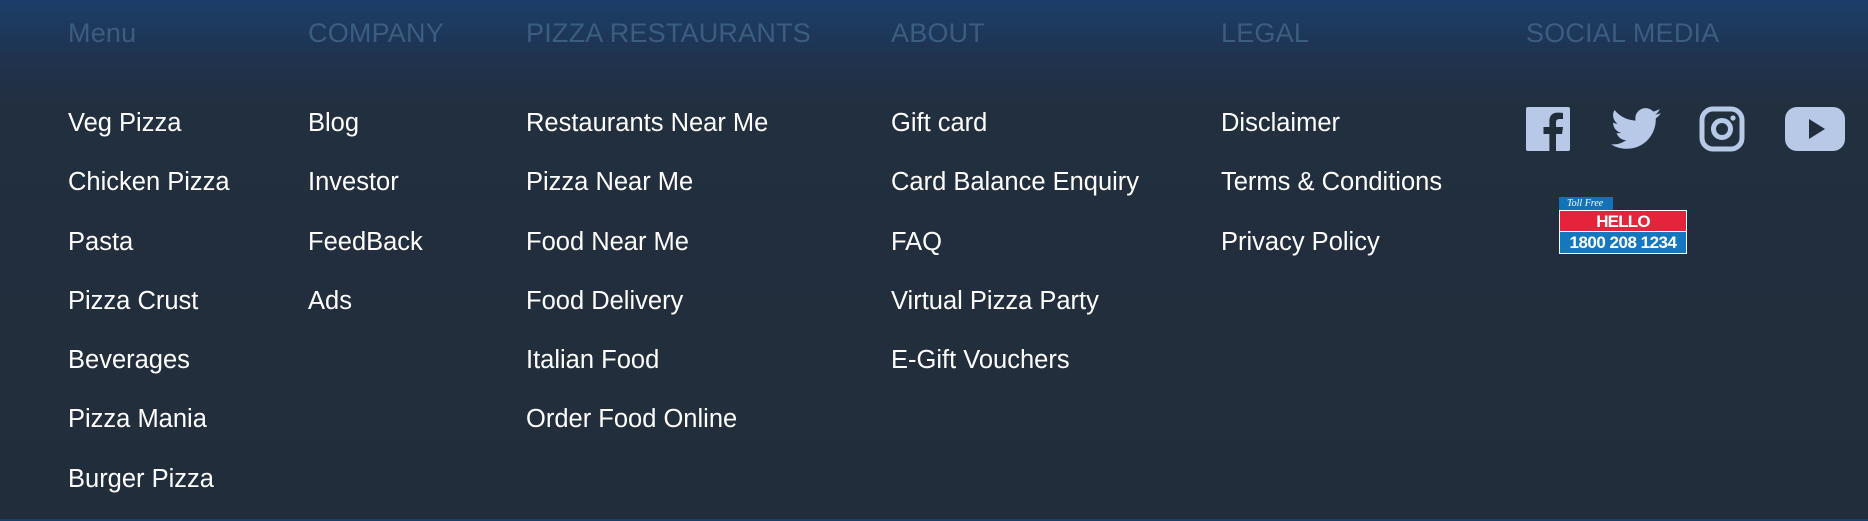 This screenshot has height=521, width=1868. I want to click on toll-free-badge: Toll Free HELLO DOMINO'S 1800 208 1234, so click(1623, 226).